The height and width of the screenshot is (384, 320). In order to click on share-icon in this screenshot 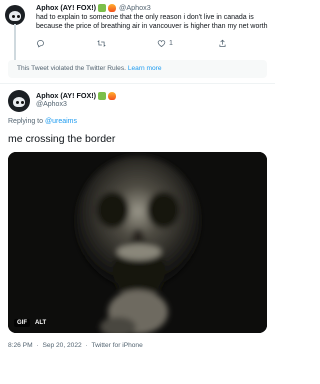, I will do `click(222, 43)`.